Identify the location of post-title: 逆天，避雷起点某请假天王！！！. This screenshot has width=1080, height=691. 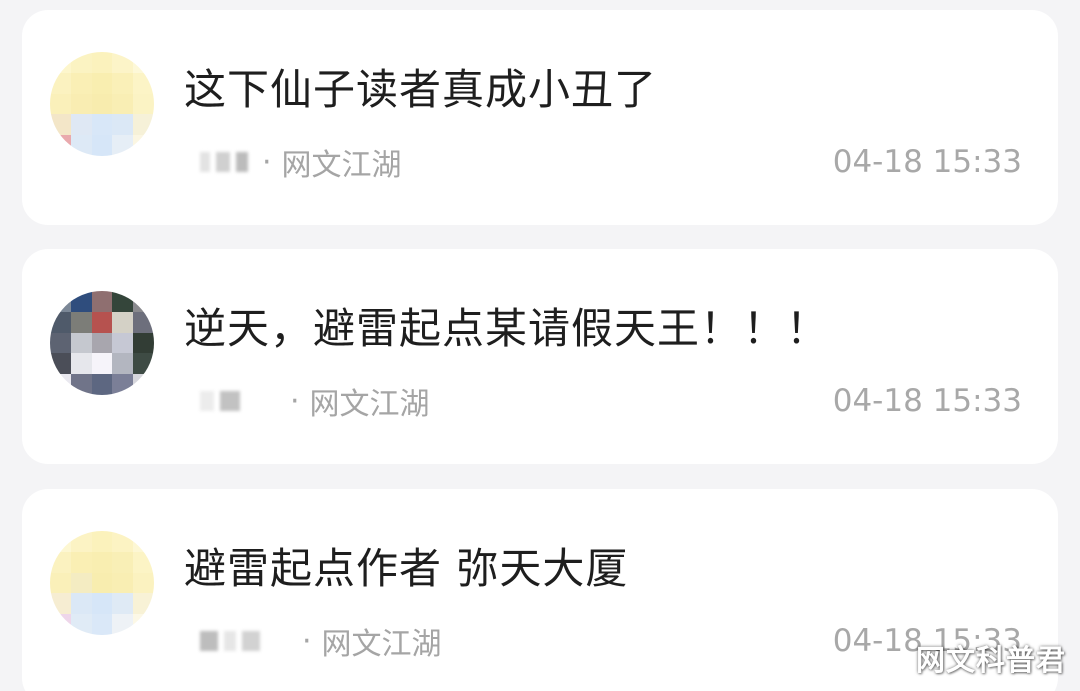
(506, 325).